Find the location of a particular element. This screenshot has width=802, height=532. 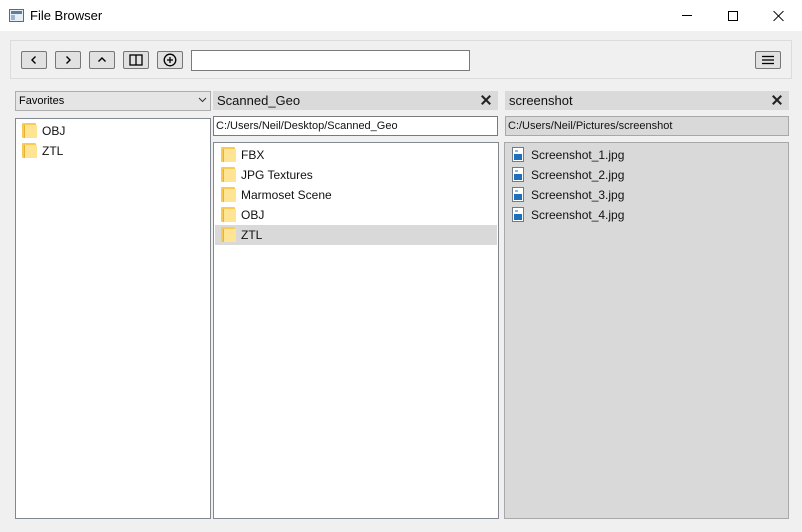

list-item: OBJ is located at coordinates (356, 215).